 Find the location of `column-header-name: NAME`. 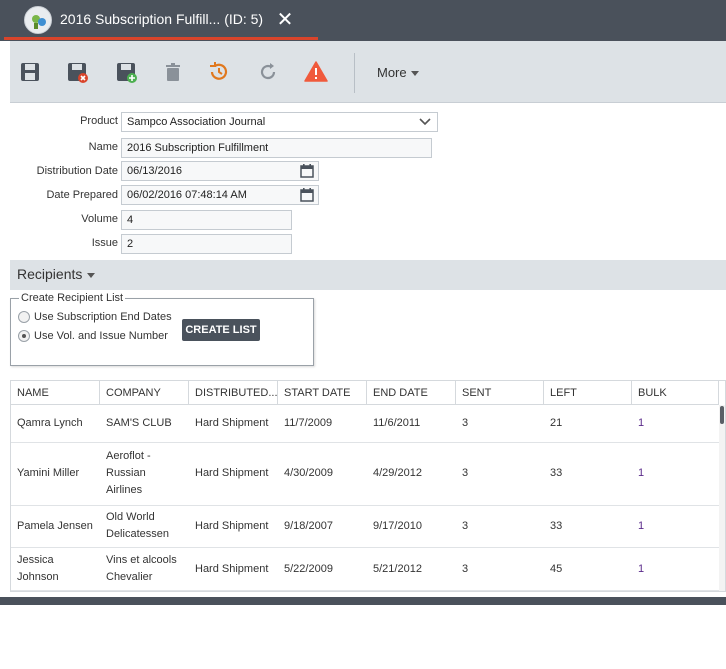

column-header-name: NAME is located at coordinates (55, 393).